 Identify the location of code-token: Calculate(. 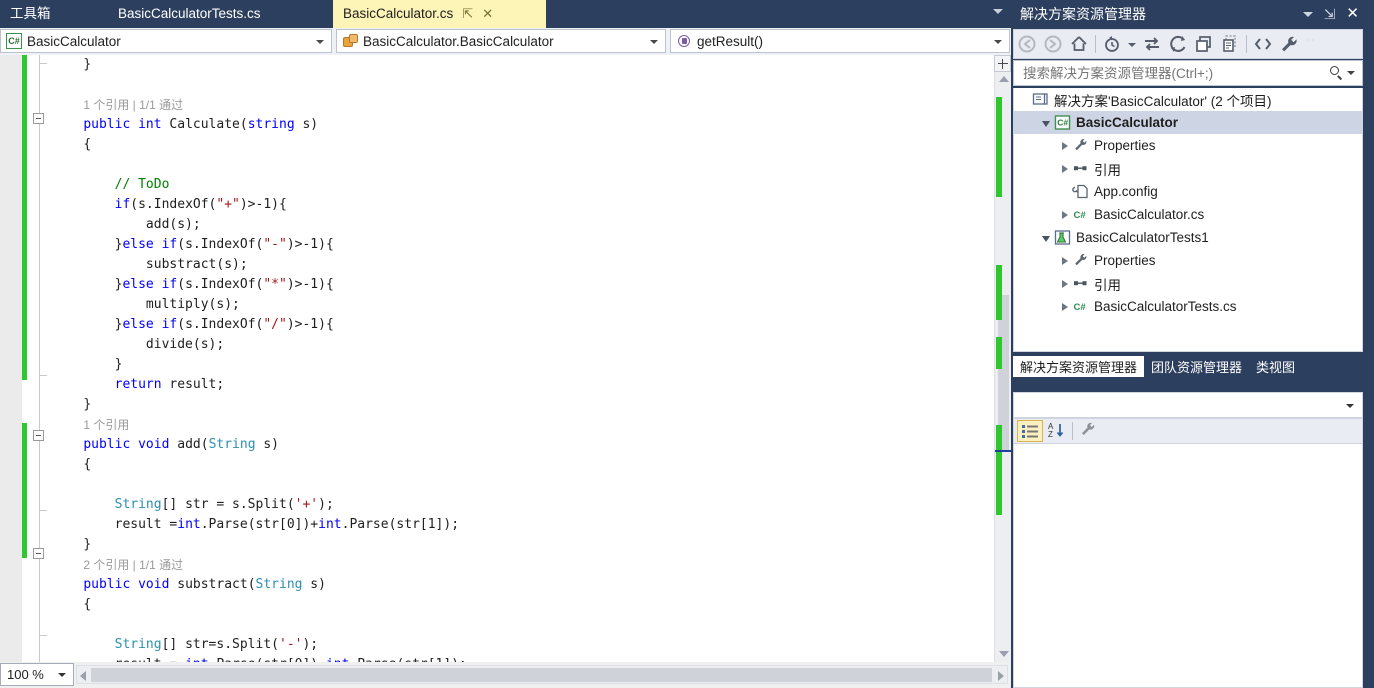
(204, 124).